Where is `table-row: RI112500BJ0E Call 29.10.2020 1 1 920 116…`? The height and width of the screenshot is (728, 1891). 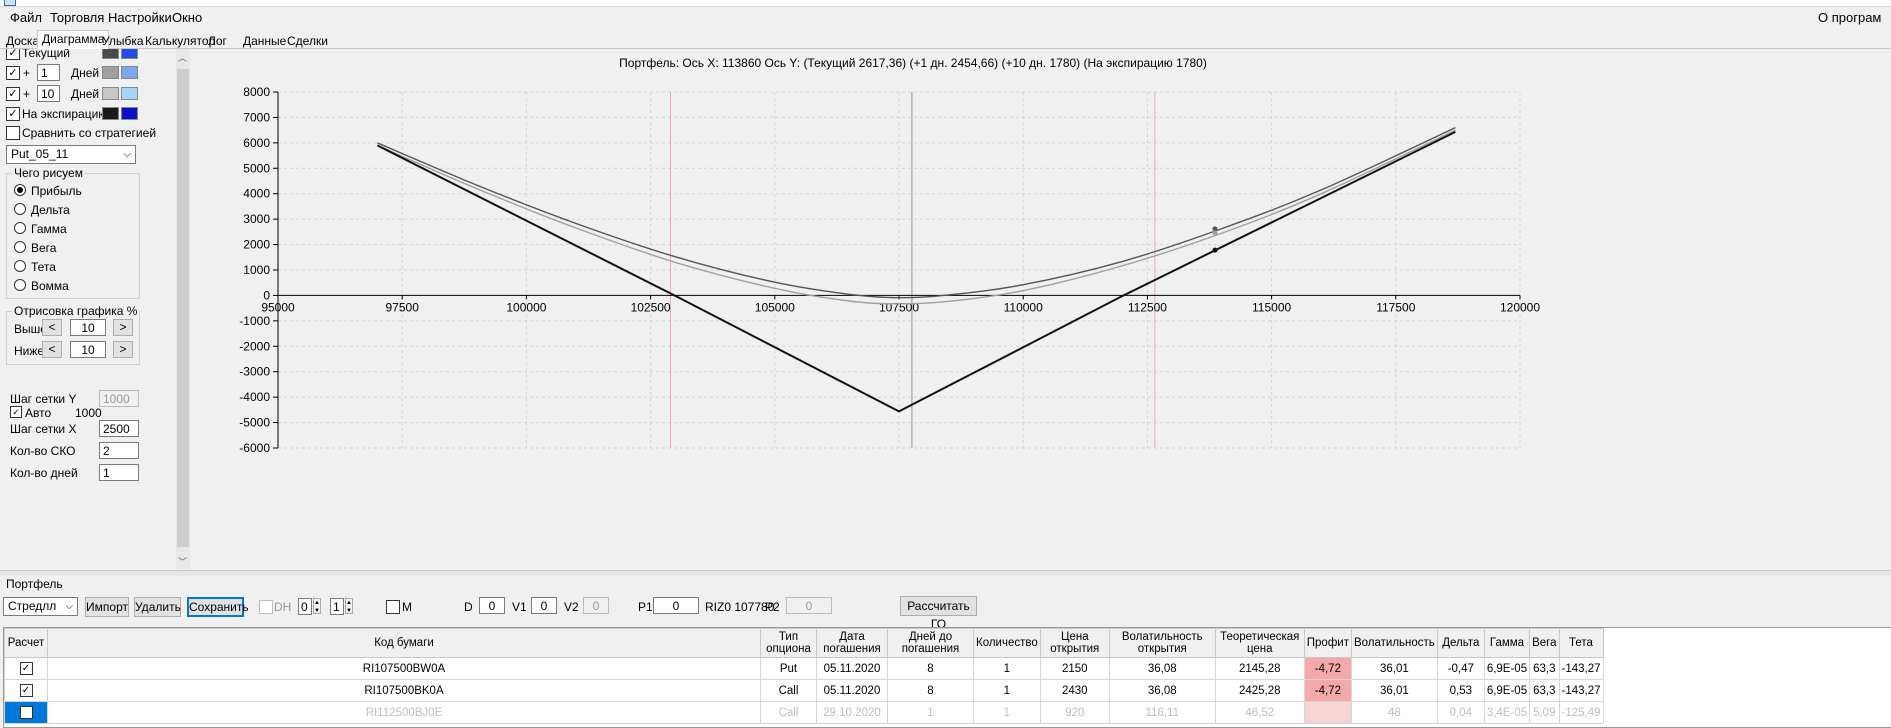
table-row: RI112500BJ0E Call 29.10.2020 1 1 920 116… is located at coordinates (804, 712).